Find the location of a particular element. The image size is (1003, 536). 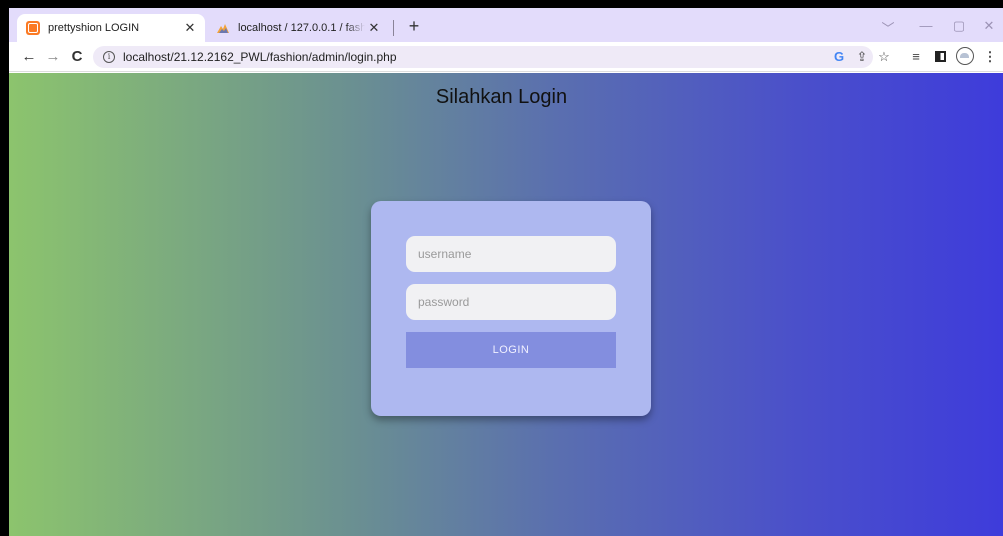

reload-icon: C is located at coordinates (77, 57).